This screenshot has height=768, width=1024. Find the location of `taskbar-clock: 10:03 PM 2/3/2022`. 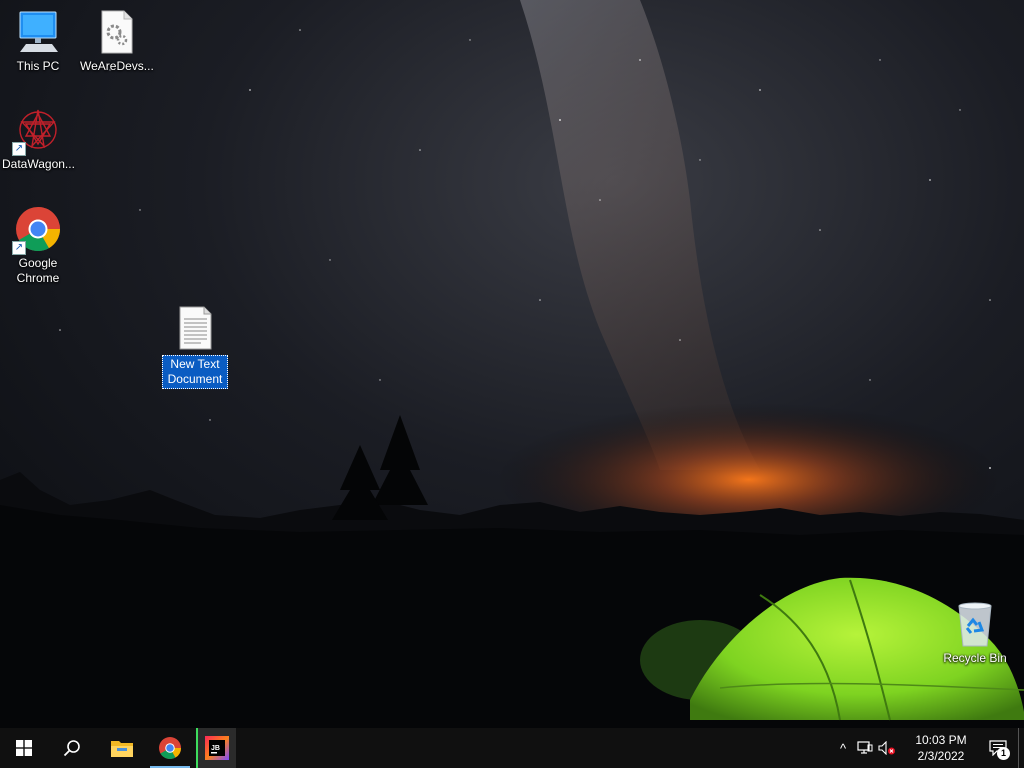

taskbar-clock: 10:03 PM 2/3/2022 is located at coordinates (941, 748).